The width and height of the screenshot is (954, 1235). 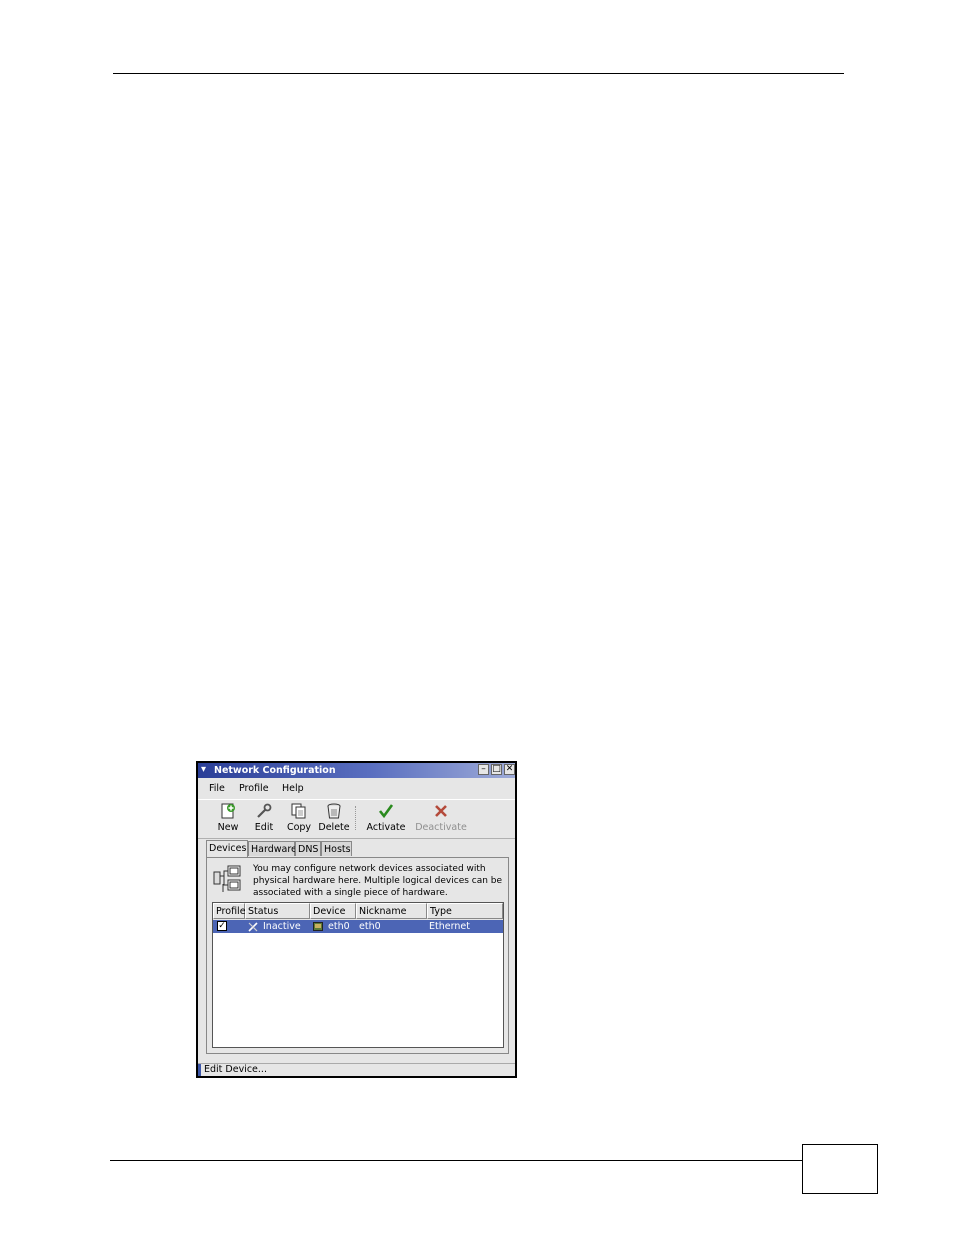 What do you see at coordinates (386, 811) in the screenshot?
I see `checkmark-icon` at bounding box center [386, 811].